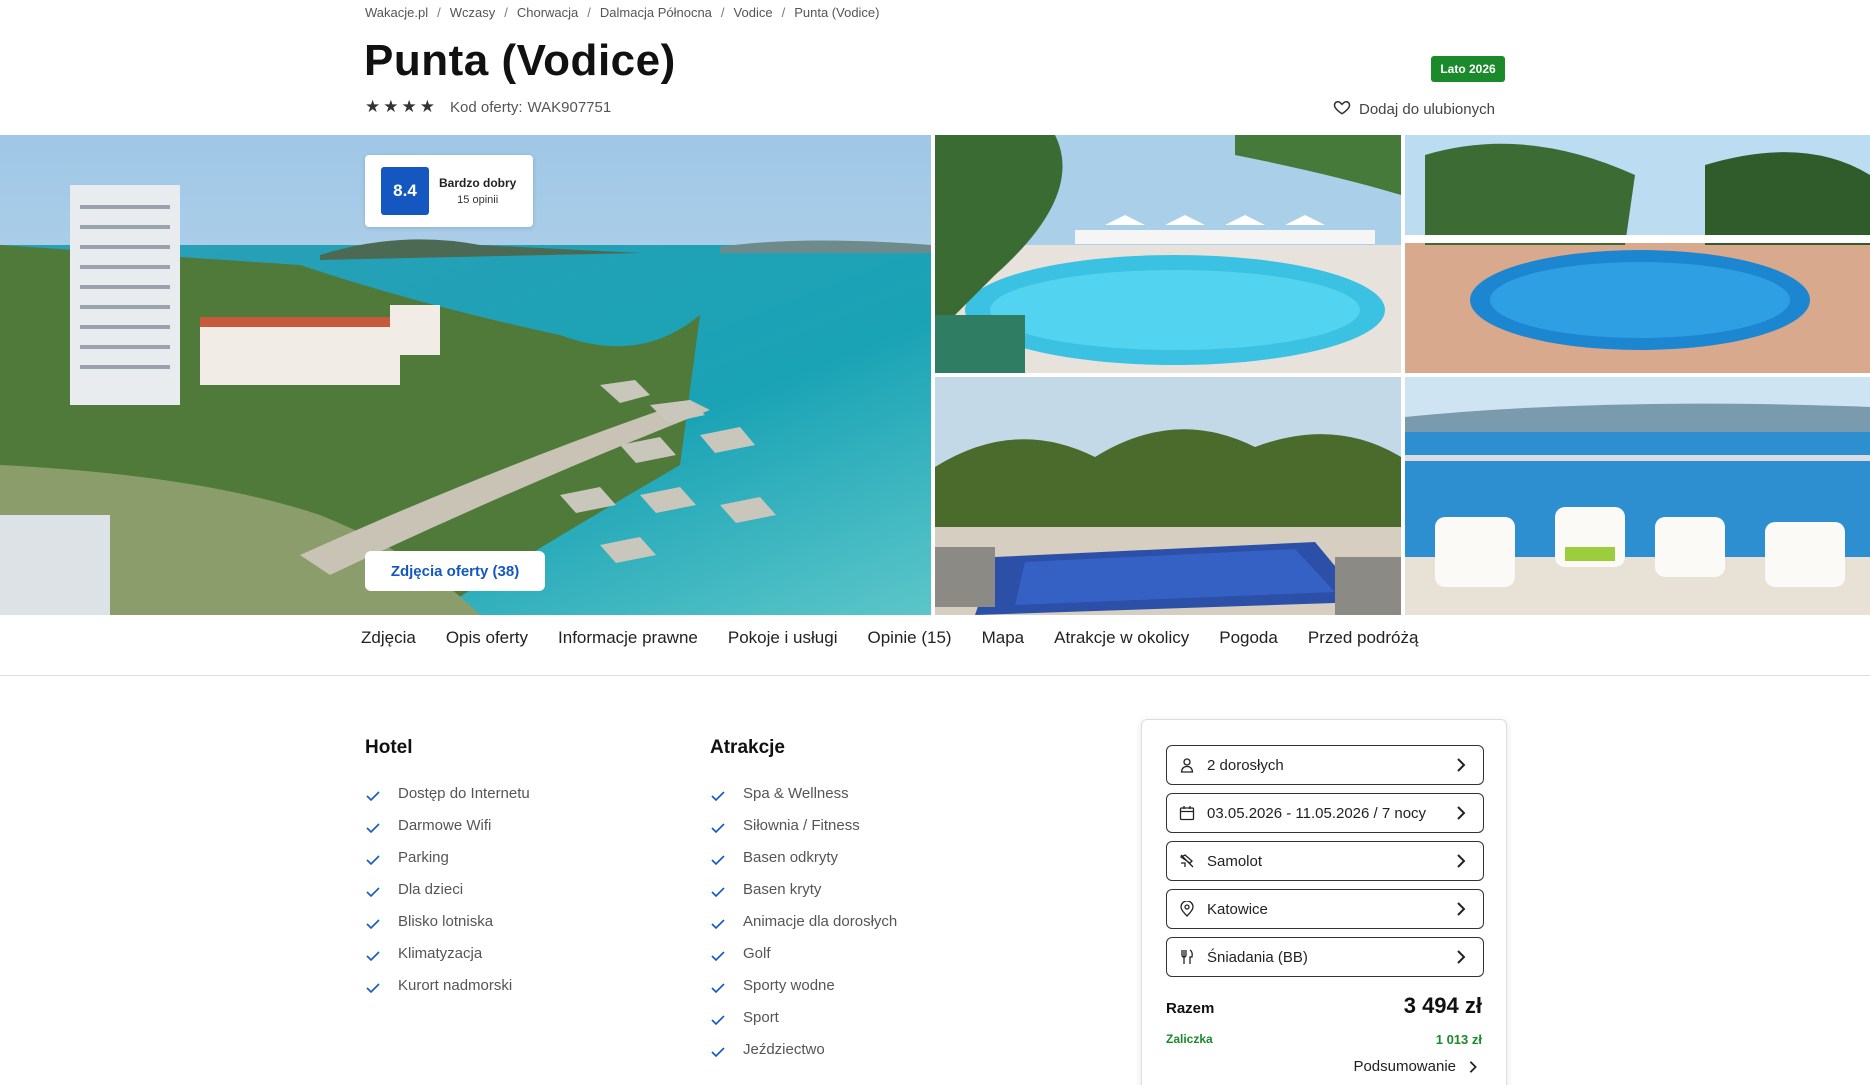 This screenshot has width=1870, height=1085. I want to click on page-title: Punta (Vodice), so click(520, 60).